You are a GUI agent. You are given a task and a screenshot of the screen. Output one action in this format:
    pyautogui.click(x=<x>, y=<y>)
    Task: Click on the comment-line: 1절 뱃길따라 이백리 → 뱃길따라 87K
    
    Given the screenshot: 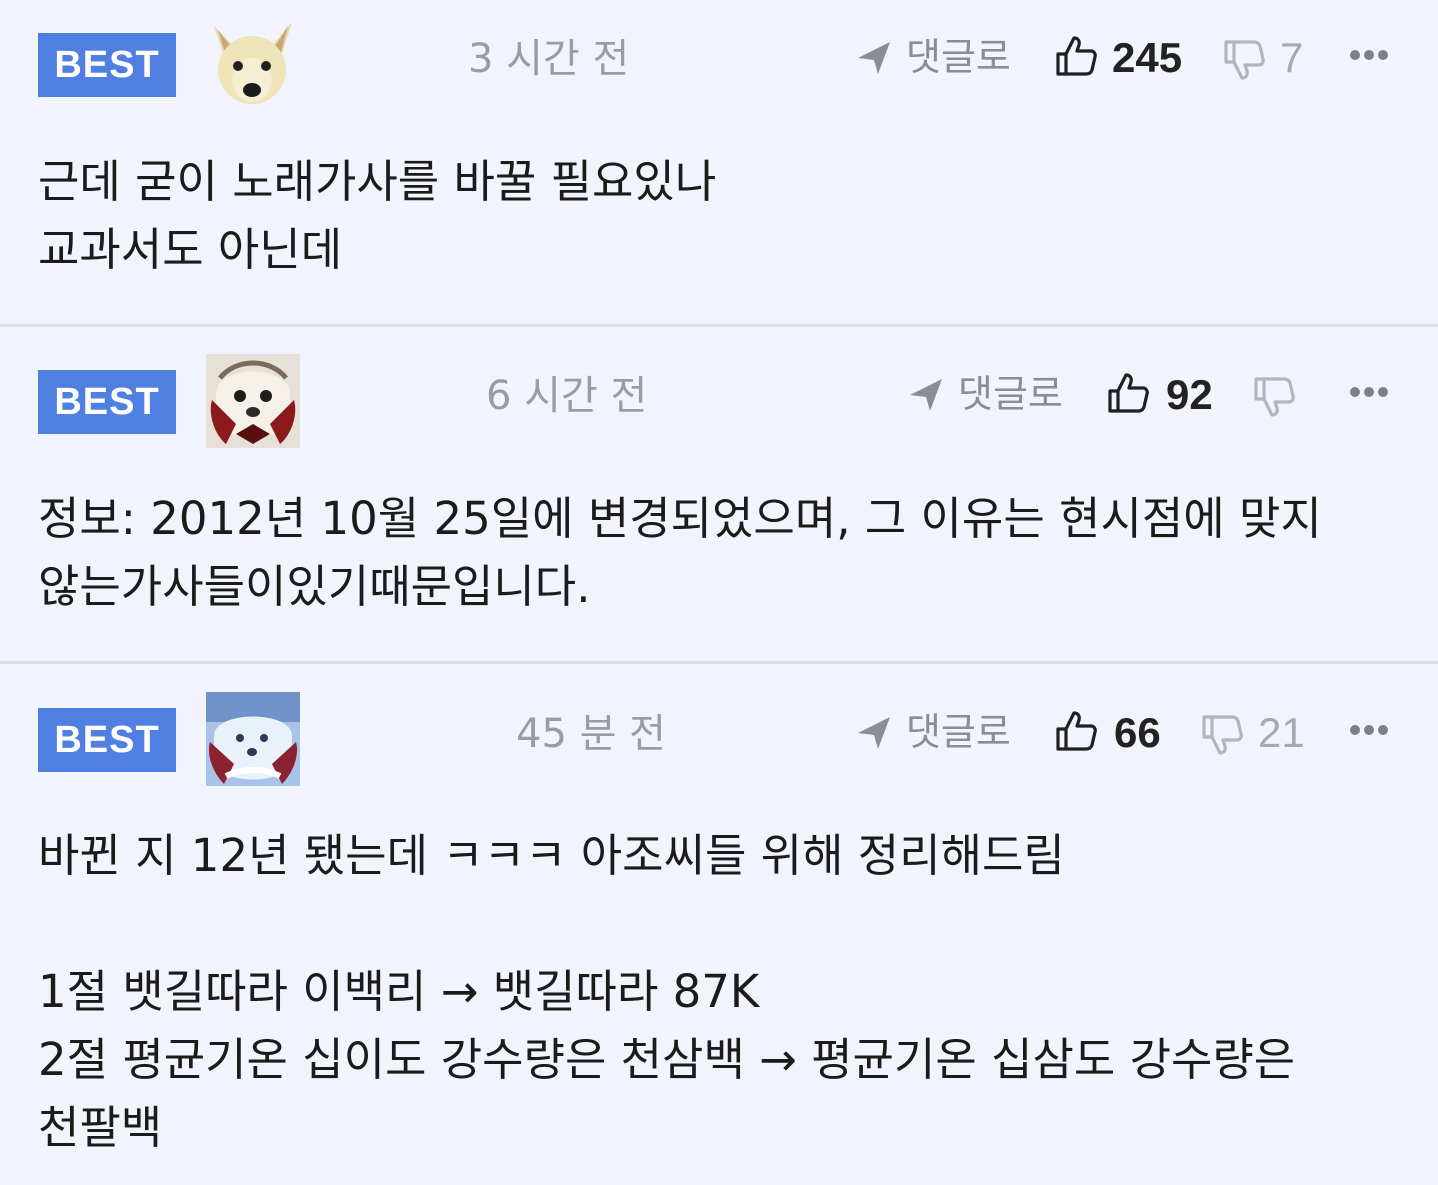 What is the action you would take?
    pyautogui.click(x=399, y=991)
    